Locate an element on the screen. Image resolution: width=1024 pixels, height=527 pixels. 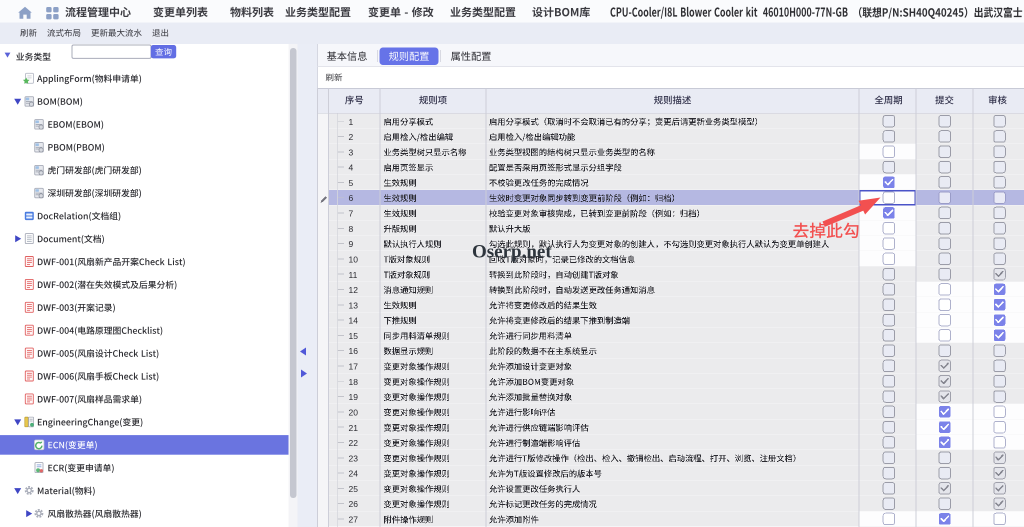
svg-text: 16 is located at coordinates (354, 351).